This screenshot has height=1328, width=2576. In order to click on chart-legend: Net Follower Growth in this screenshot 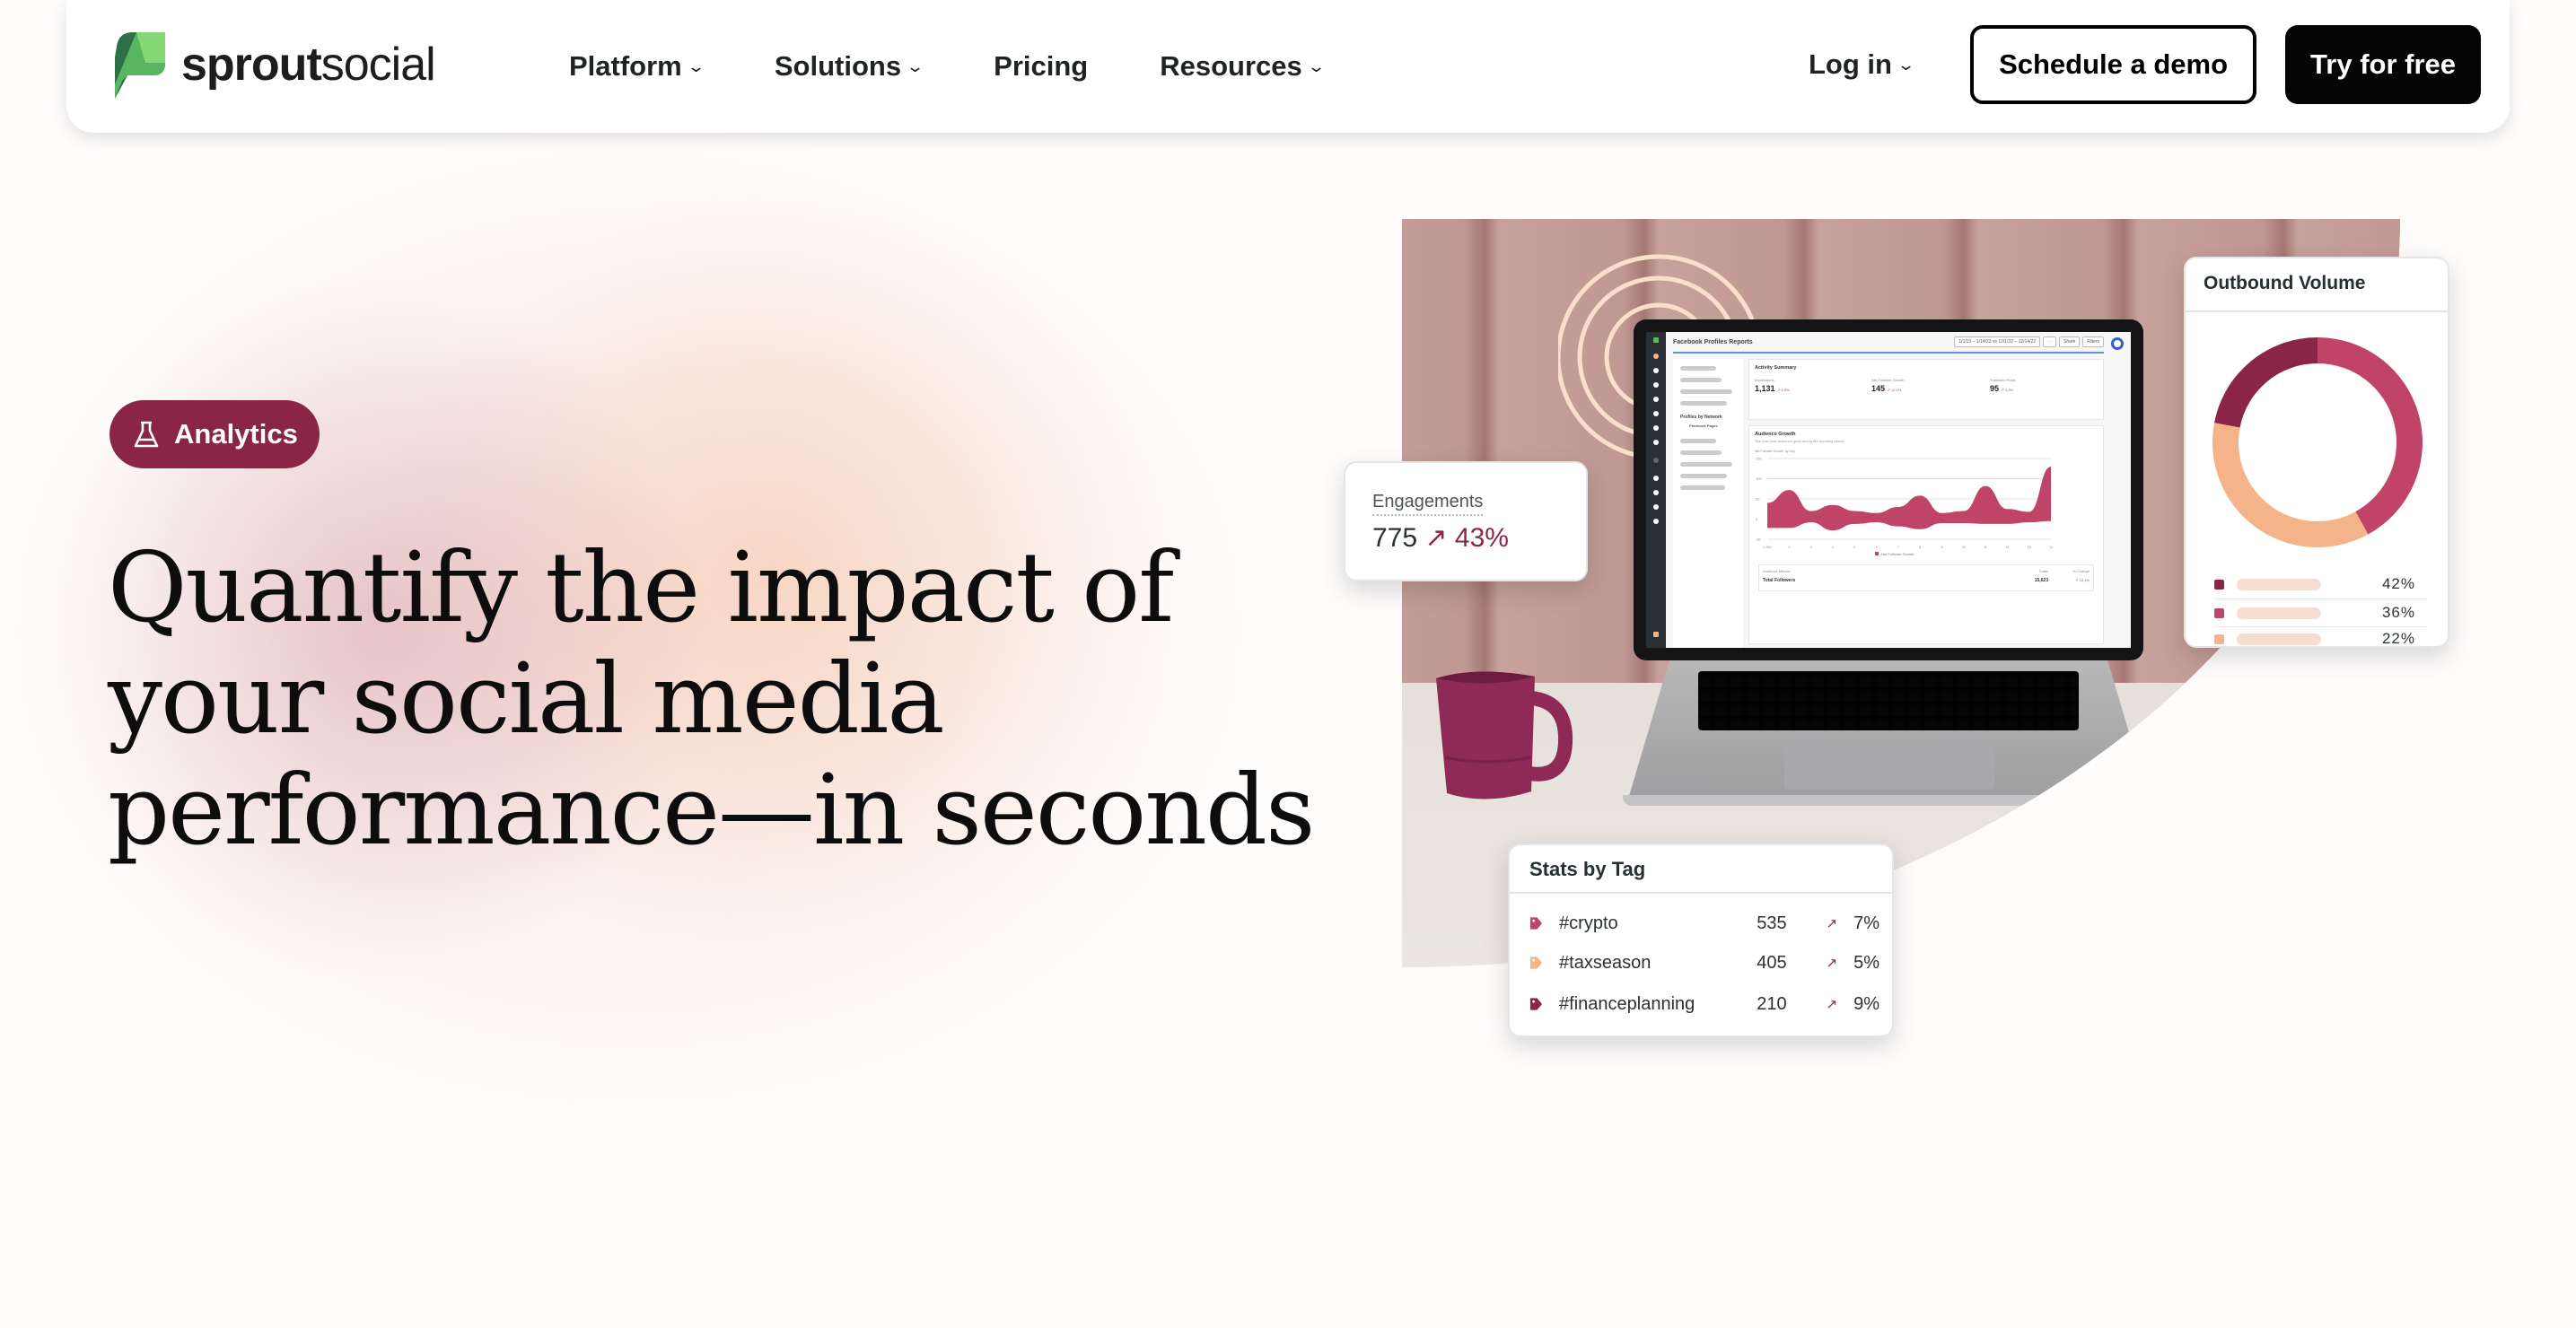, I will do `click(1894, 554)`.